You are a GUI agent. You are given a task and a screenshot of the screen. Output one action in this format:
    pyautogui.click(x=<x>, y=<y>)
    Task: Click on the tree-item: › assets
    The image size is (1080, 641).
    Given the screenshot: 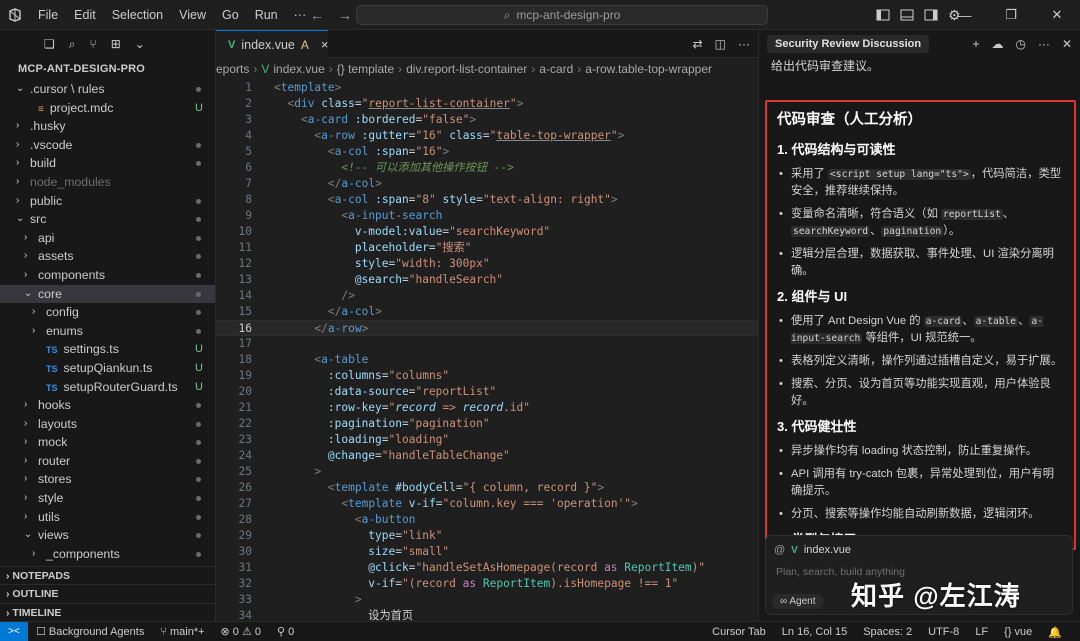 What is the action you would take?
    pyautogui.click(x=107, y=256)
    